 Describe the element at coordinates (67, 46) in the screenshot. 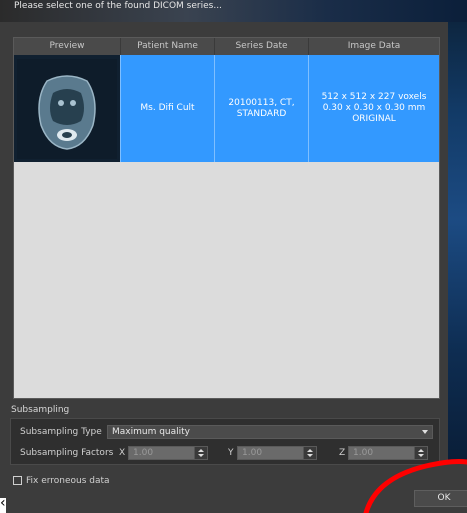

I see `column-header-preview: Preview` at that location.